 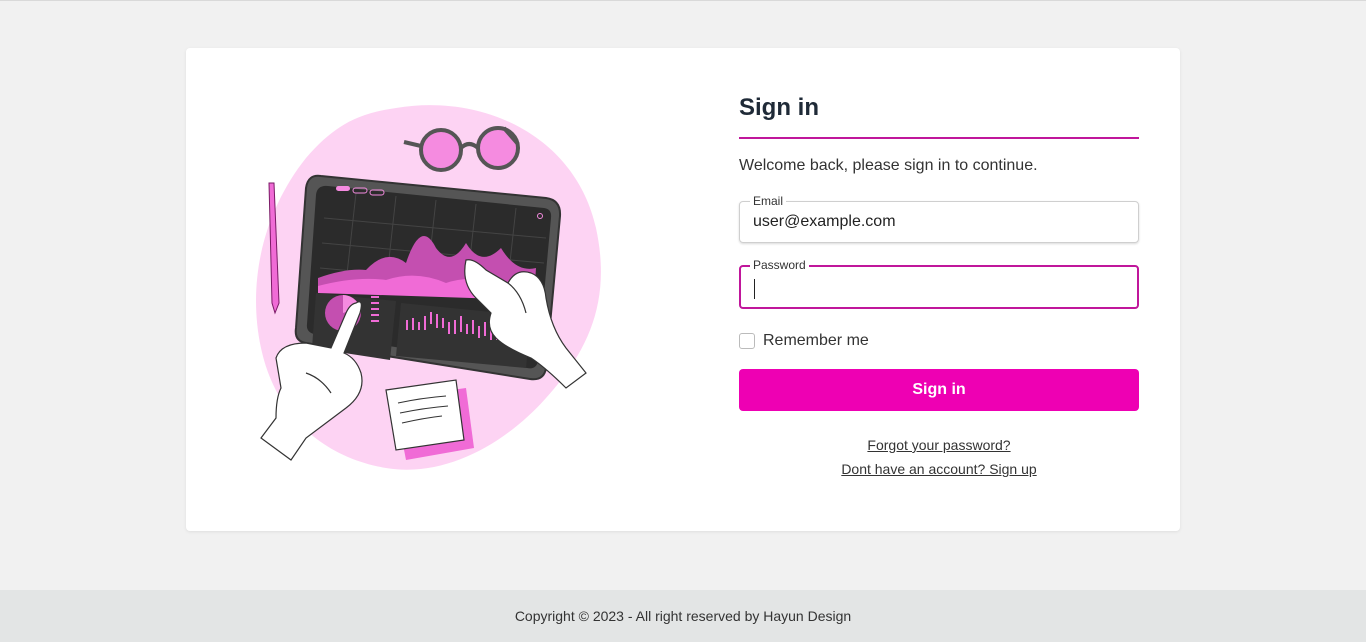 What do you see at coordinates (747, 341) in the screenshot?
I see `remember-me-checkbox` at bounding box center [747, 341].